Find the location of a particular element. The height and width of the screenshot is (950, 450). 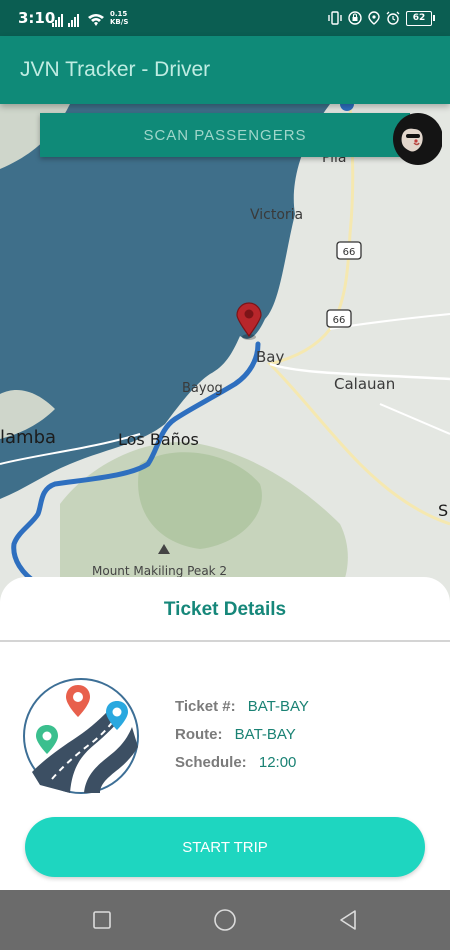

ticket-number-value: BAT-BAY is located at coordinates (278, 706).